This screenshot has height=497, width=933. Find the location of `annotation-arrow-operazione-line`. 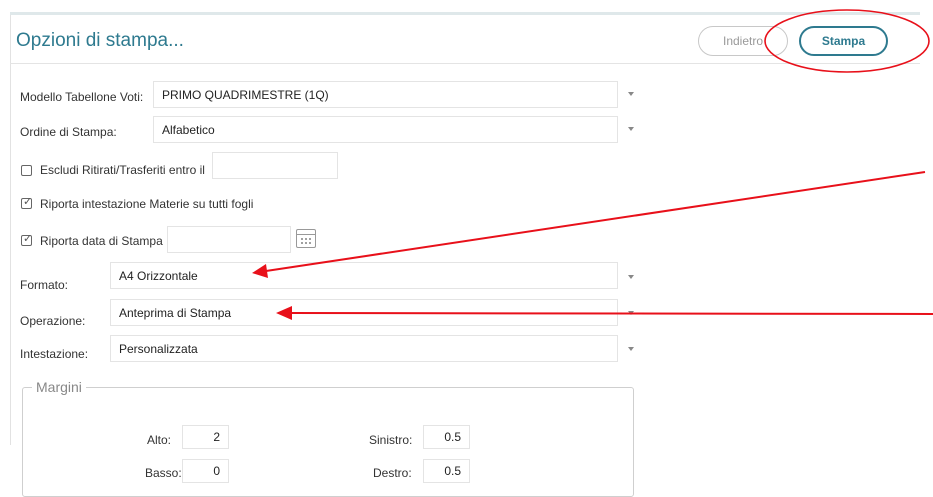

annotation-arrow-operazione-line is located at coordinates (612, 313).